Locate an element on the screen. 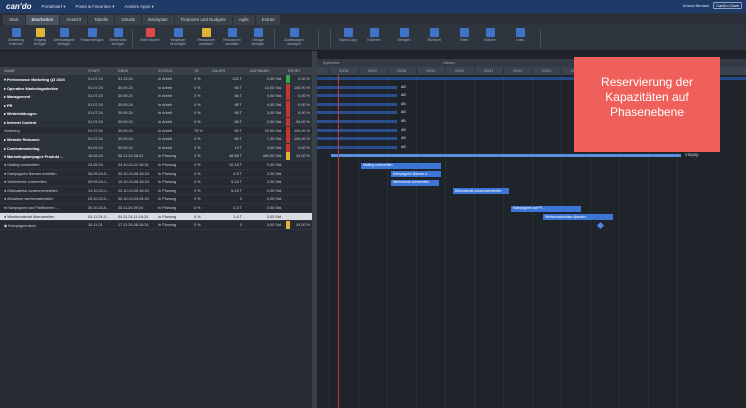 The width and height of the screenshot is (746, 408). nav-posts: Posts & Favoriten ▾ is located at coordinates (95, 7).